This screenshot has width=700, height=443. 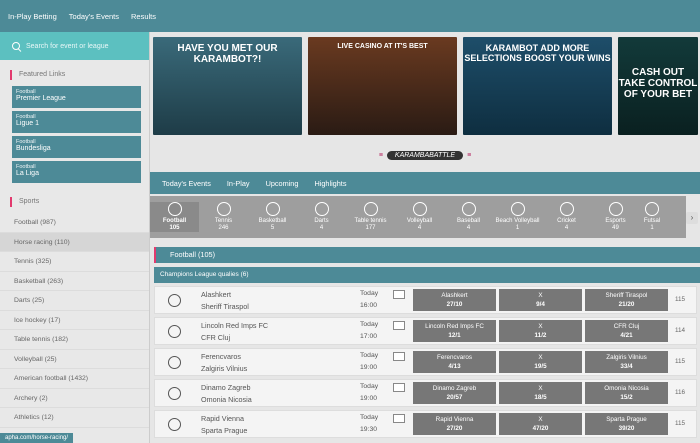 What do you see at coordinates (272, 209) in the screenshot?
I see `basketball-icon` at bounding box center [272, 209].